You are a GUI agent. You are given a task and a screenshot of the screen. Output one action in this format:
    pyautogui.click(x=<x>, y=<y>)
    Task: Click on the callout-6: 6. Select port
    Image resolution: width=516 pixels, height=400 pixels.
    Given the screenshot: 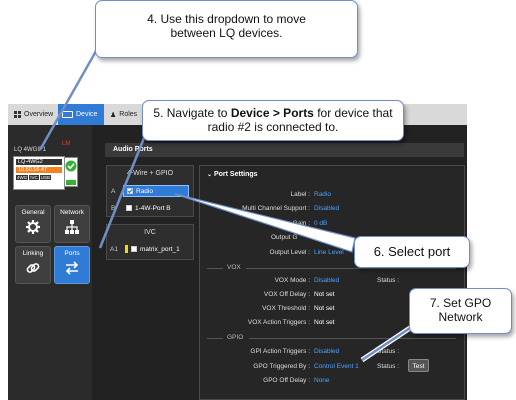 What is the action you would take?
    pyautogui.click(x=412, y=252)
    